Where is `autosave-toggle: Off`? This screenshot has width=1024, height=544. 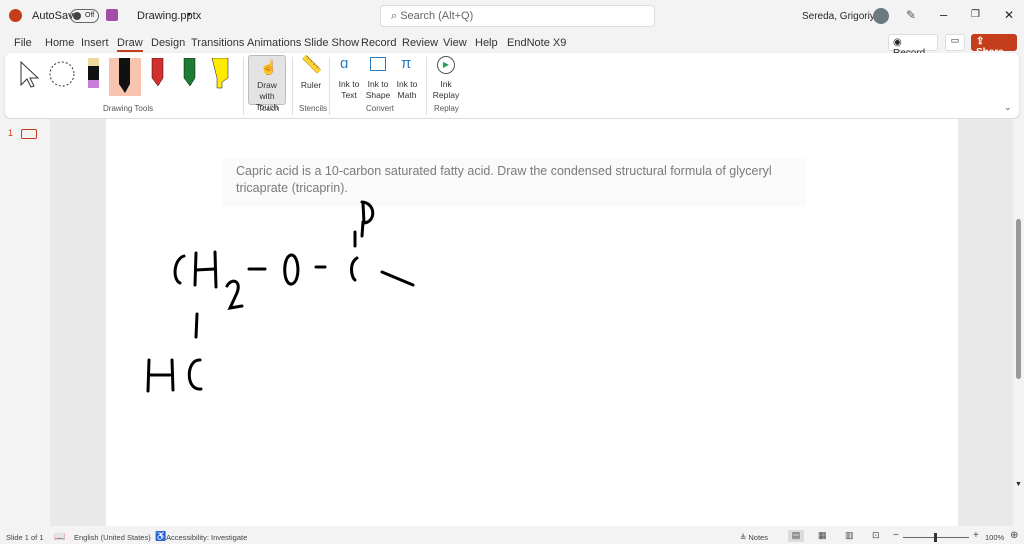 autosave-toggle: Off is located at coordinates (84, 16).